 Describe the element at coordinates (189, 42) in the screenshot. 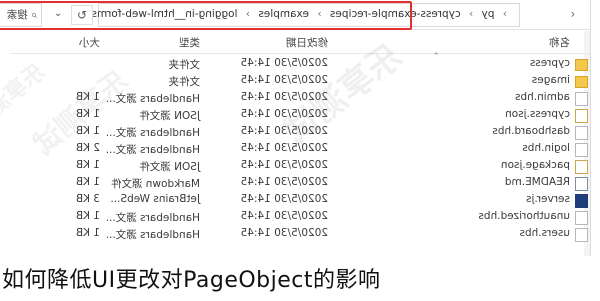

I see `column-header-type: 类型` at that location.